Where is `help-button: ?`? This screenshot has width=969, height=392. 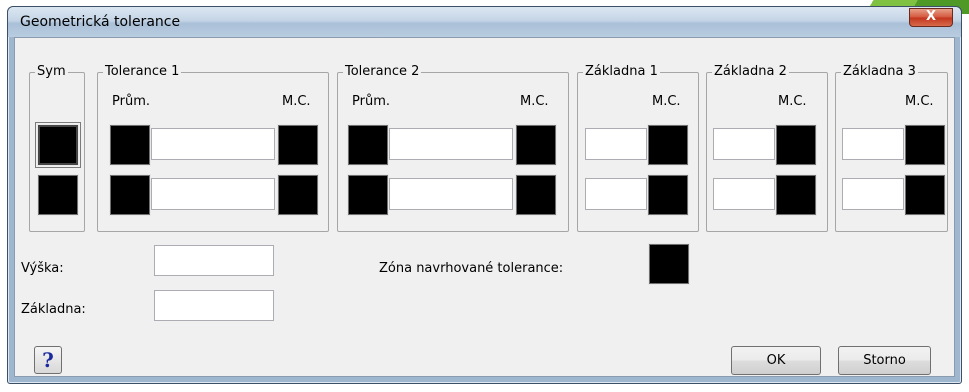 help-button: ? is located at coordinates (48, 360).